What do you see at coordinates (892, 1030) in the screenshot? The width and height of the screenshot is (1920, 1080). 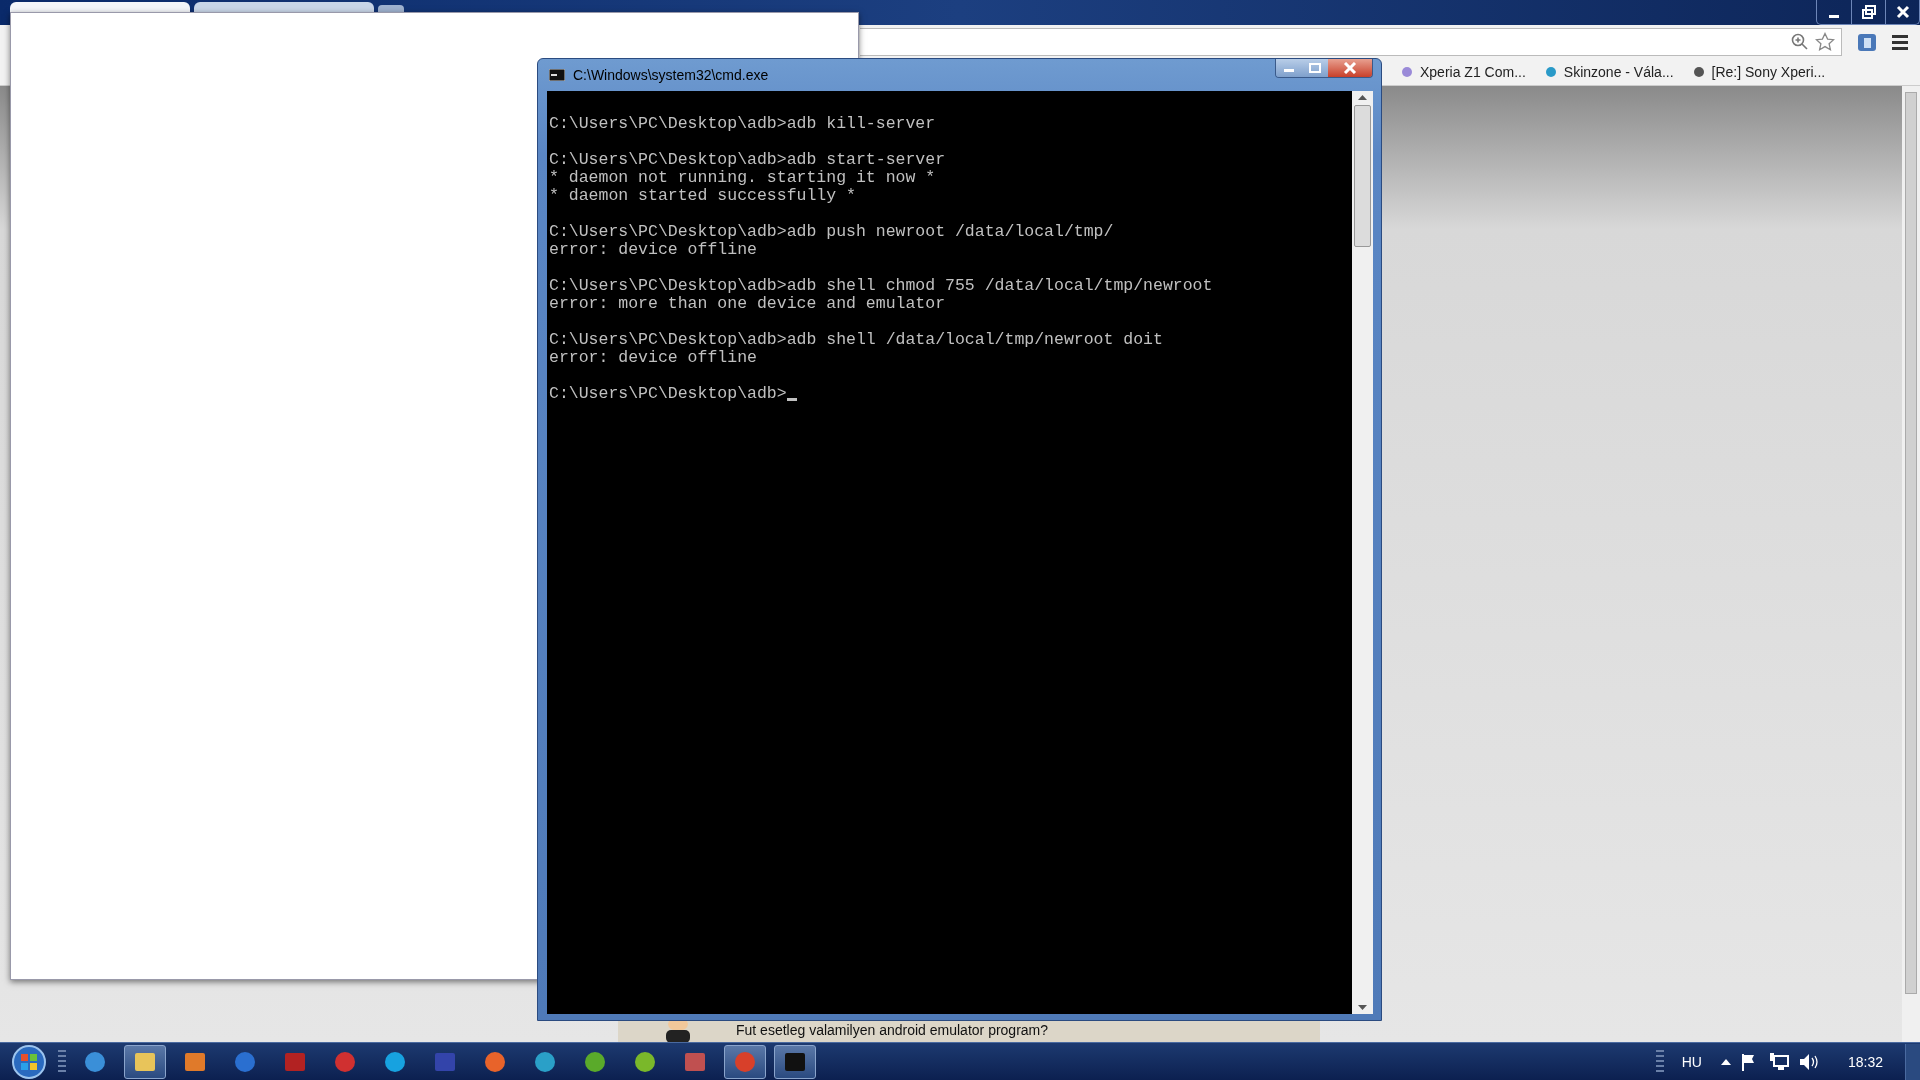 I see `dialog-text: Fut esetleg valamilyen android emulator program?` at bounding box center [892, 1030].